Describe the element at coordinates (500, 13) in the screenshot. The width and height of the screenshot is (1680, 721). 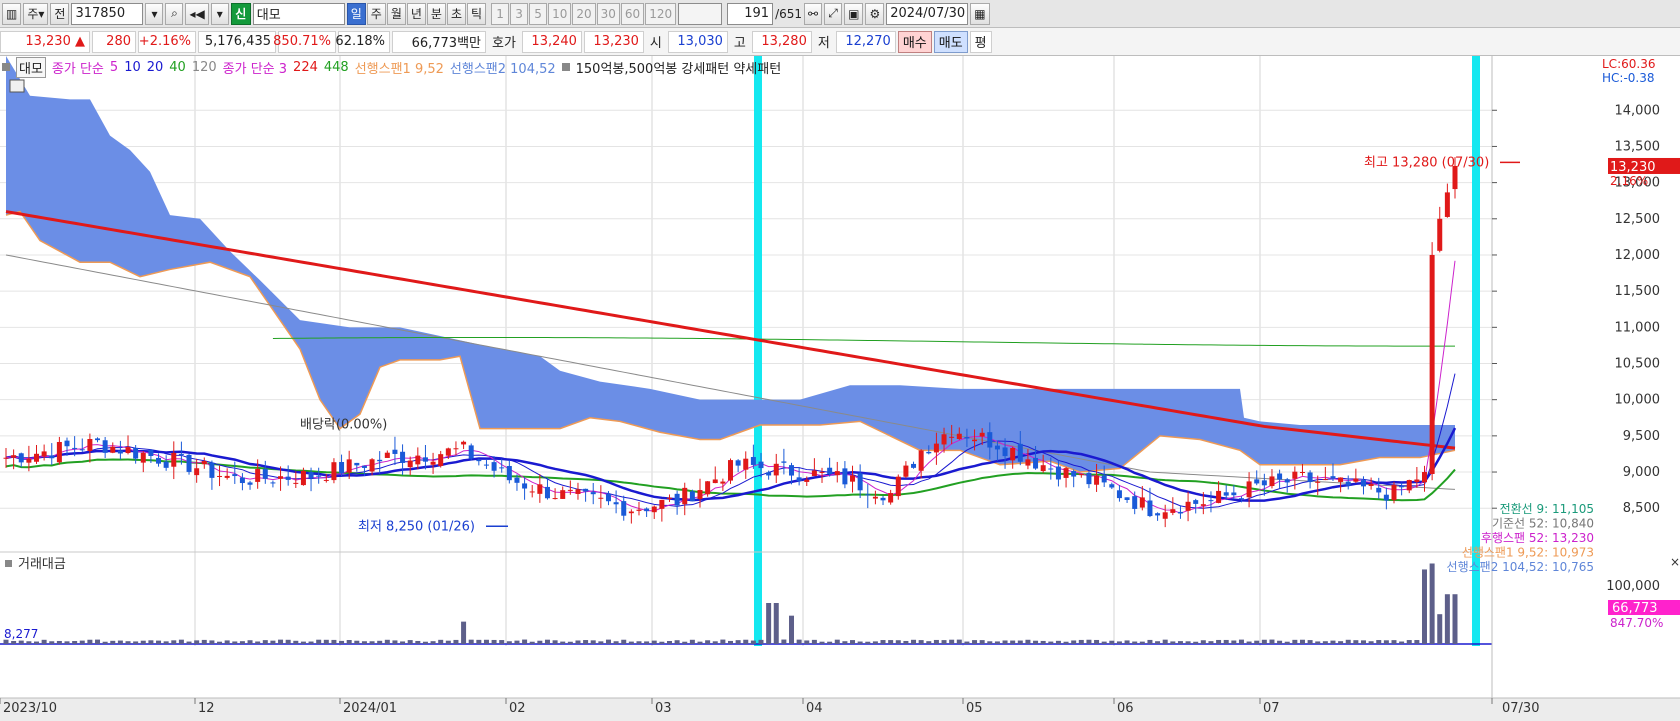
I see `interval-tab-0: 1` at that location.